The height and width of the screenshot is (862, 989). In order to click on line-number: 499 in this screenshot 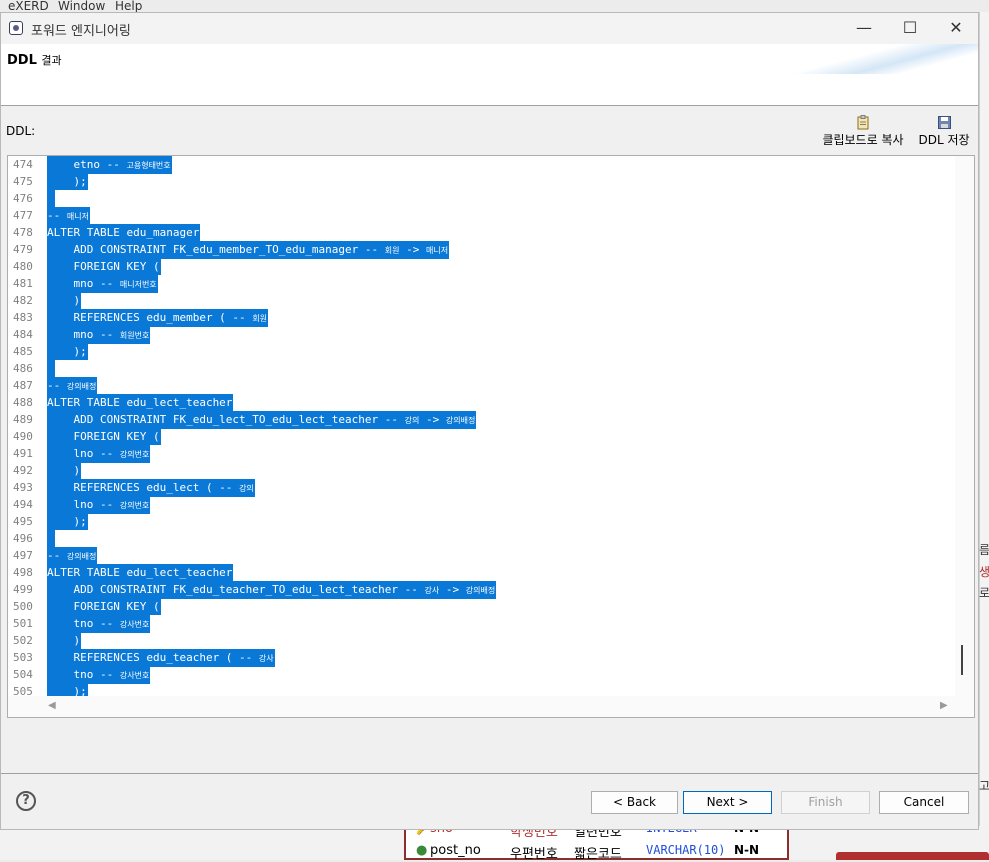, I will do `click(23, 589)`.